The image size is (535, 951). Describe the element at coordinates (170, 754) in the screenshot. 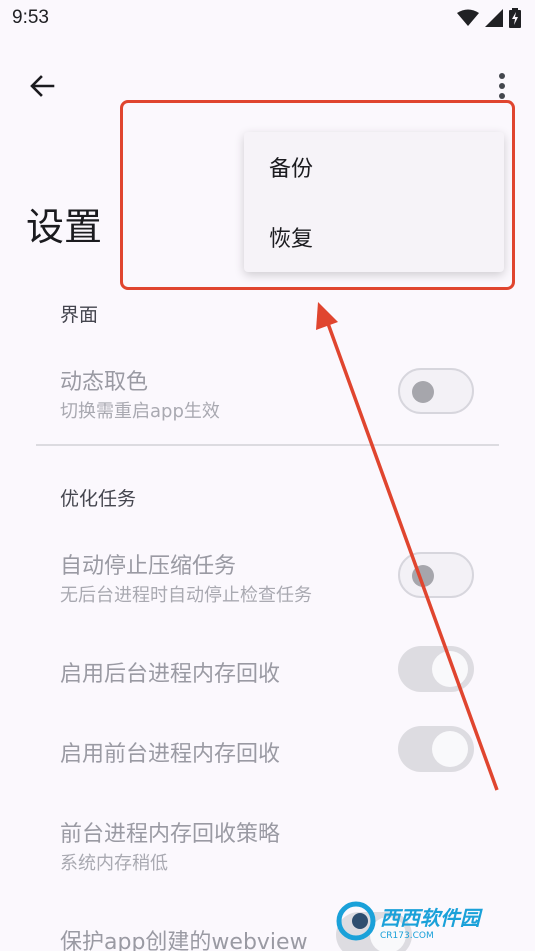

I see `pref-title: 启用前台进程内存回收` at that location.